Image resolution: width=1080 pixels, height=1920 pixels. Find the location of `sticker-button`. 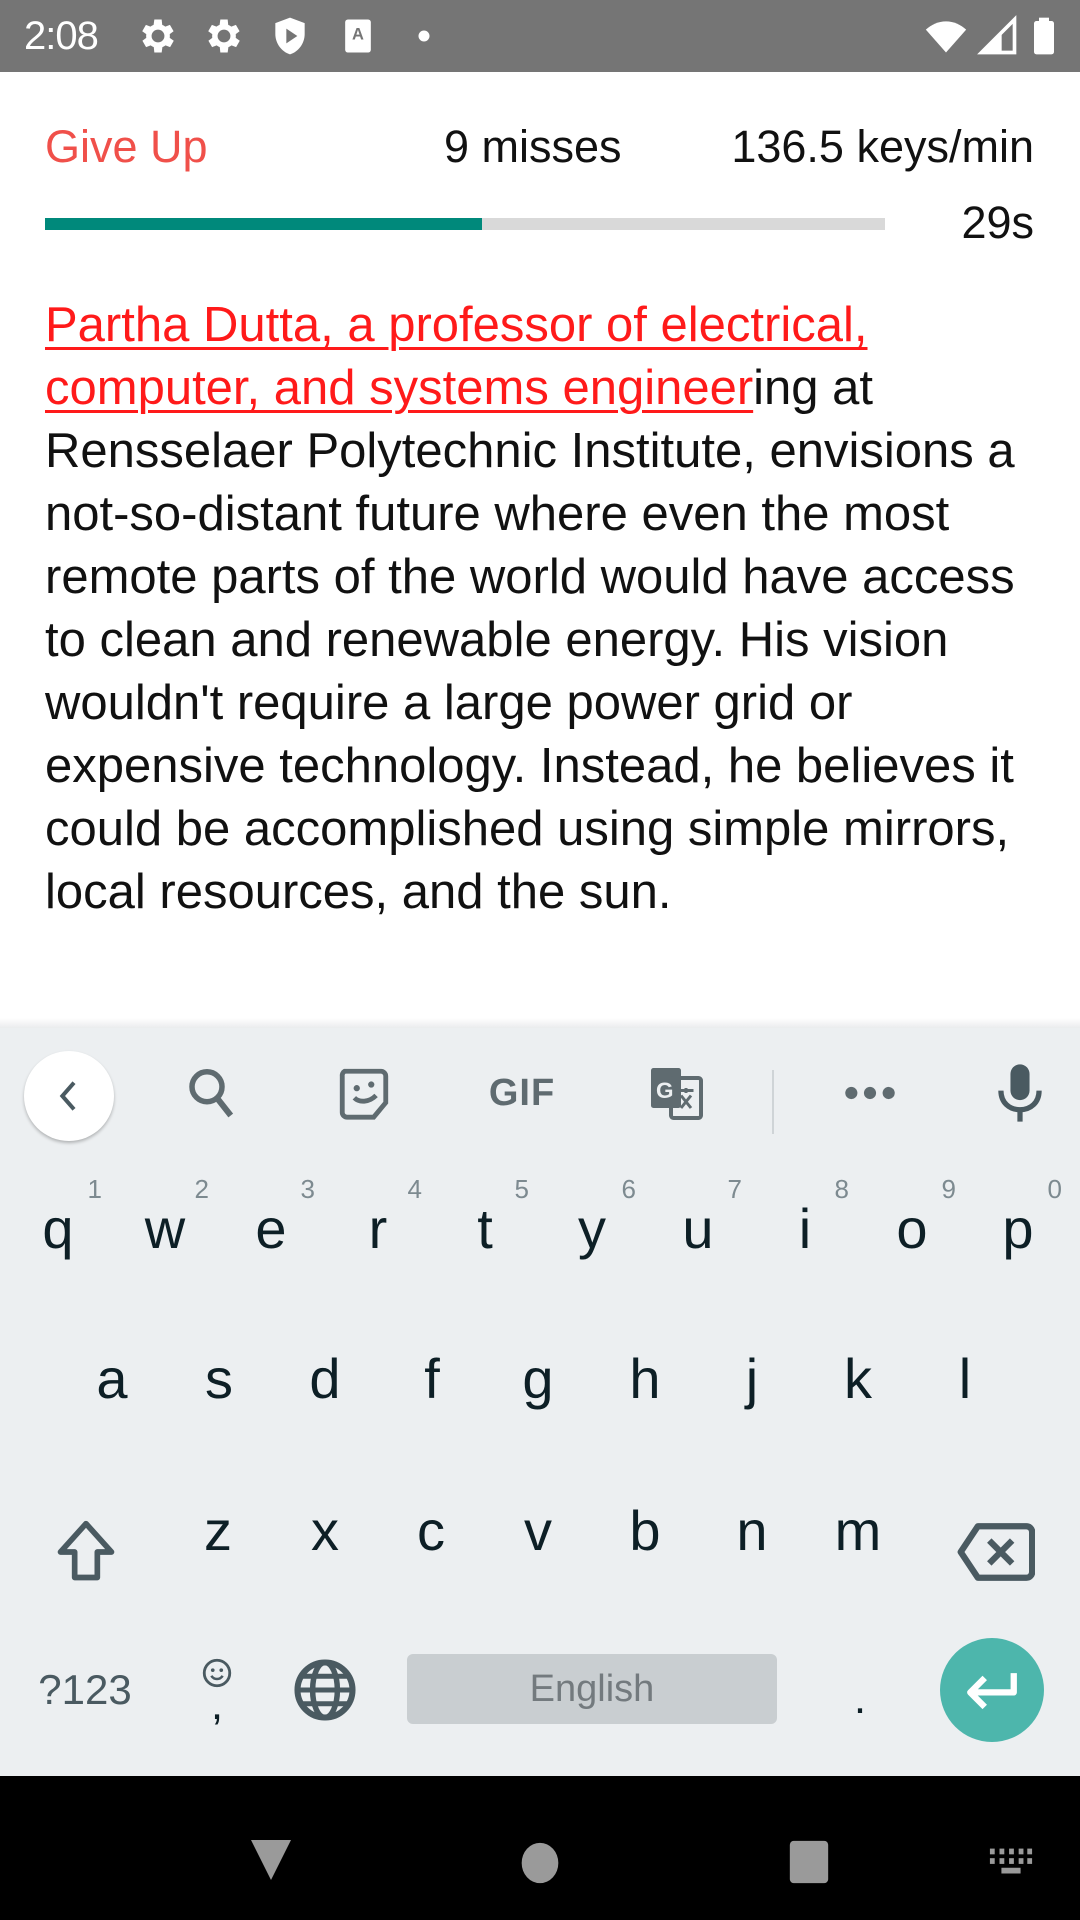

sticker-button is located at coordinates (364, 1093).